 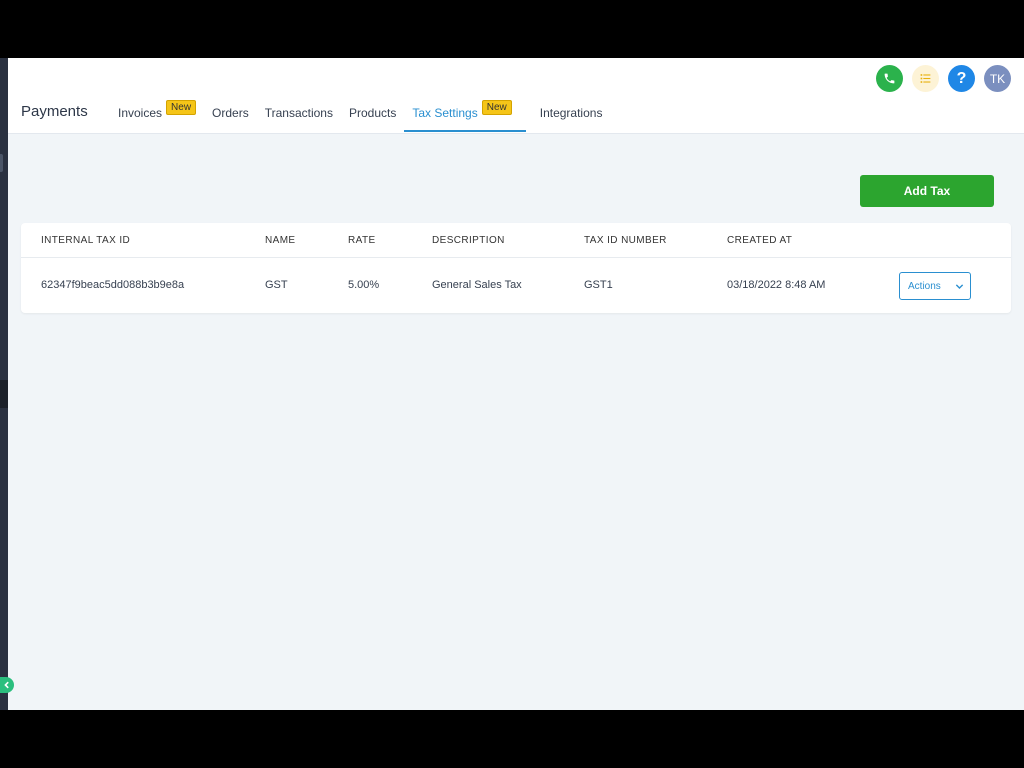 I want to click on tab-label: Orders, so click(x=230, y=113).